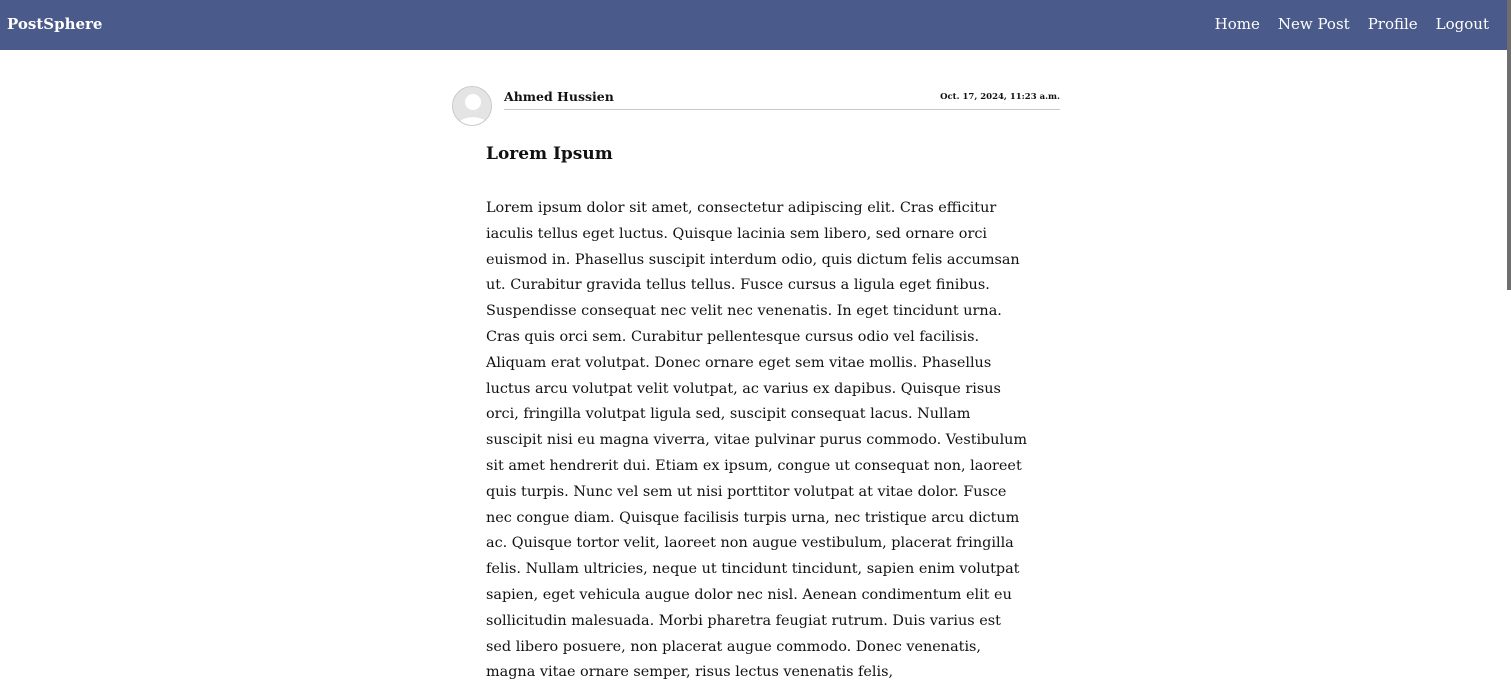 Image resolution: width=1511 pixels, height=686 pixels. Describe the element at coordinates (1509, 145) in the screenshot. I see `page-scrollbar` at that location.